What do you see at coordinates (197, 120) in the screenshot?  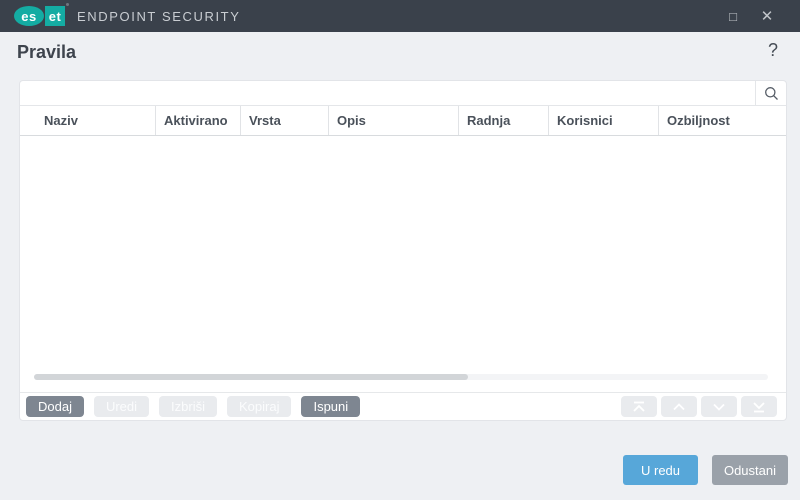 I see `column-header-aktivirano: Aktivirano` at bounding box center [197, 120].